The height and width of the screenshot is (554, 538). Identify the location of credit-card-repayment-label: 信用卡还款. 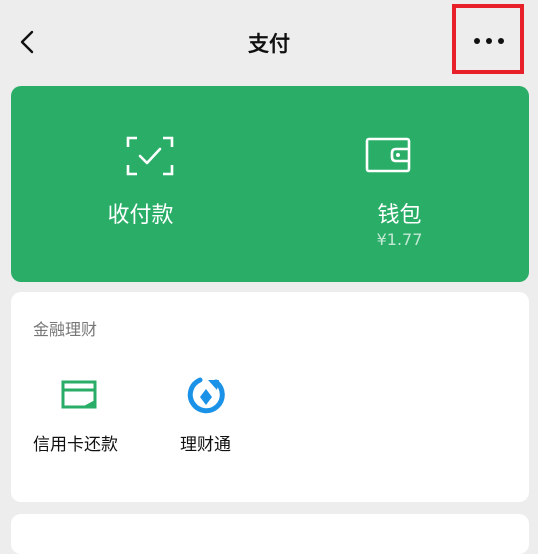
(75, 445).